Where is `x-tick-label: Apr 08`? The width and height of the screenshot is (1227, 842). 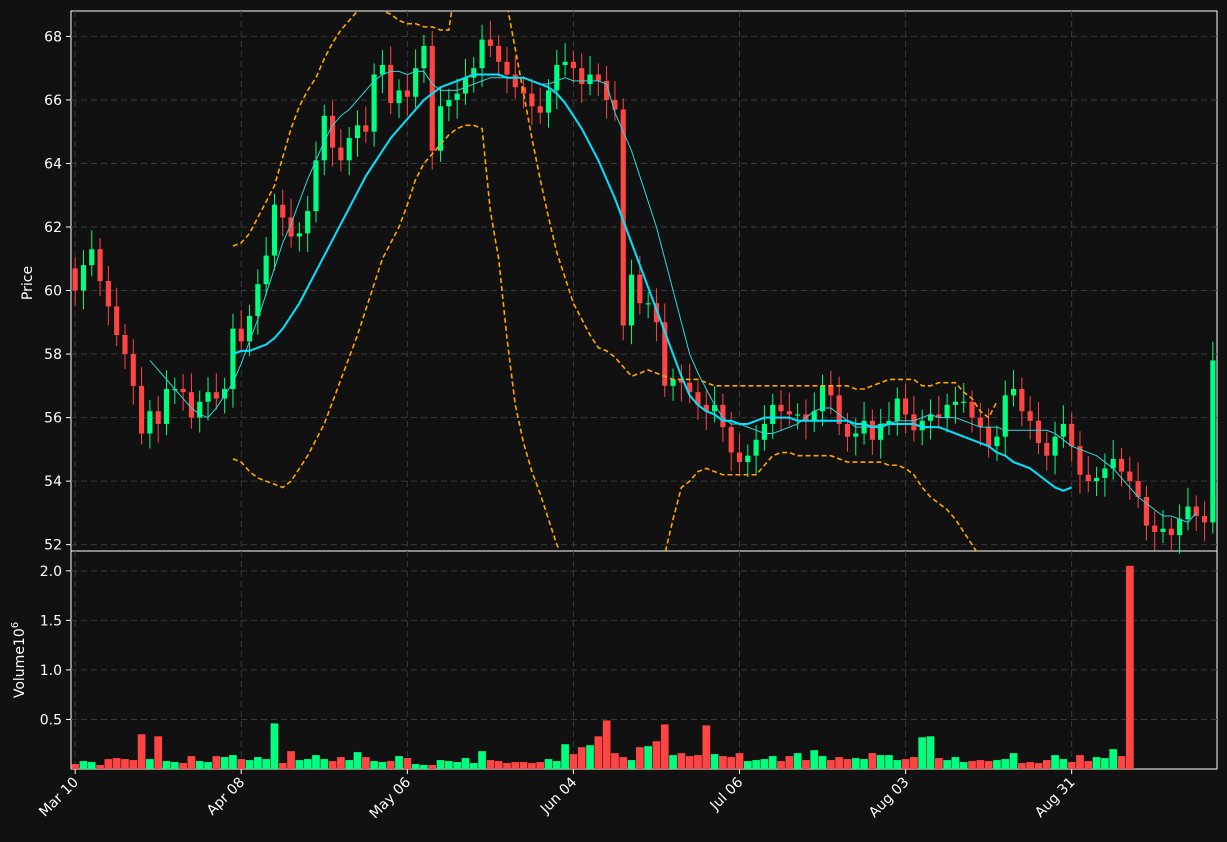 x-tick-label: Apr 08 is located at coordinates (226, 797).